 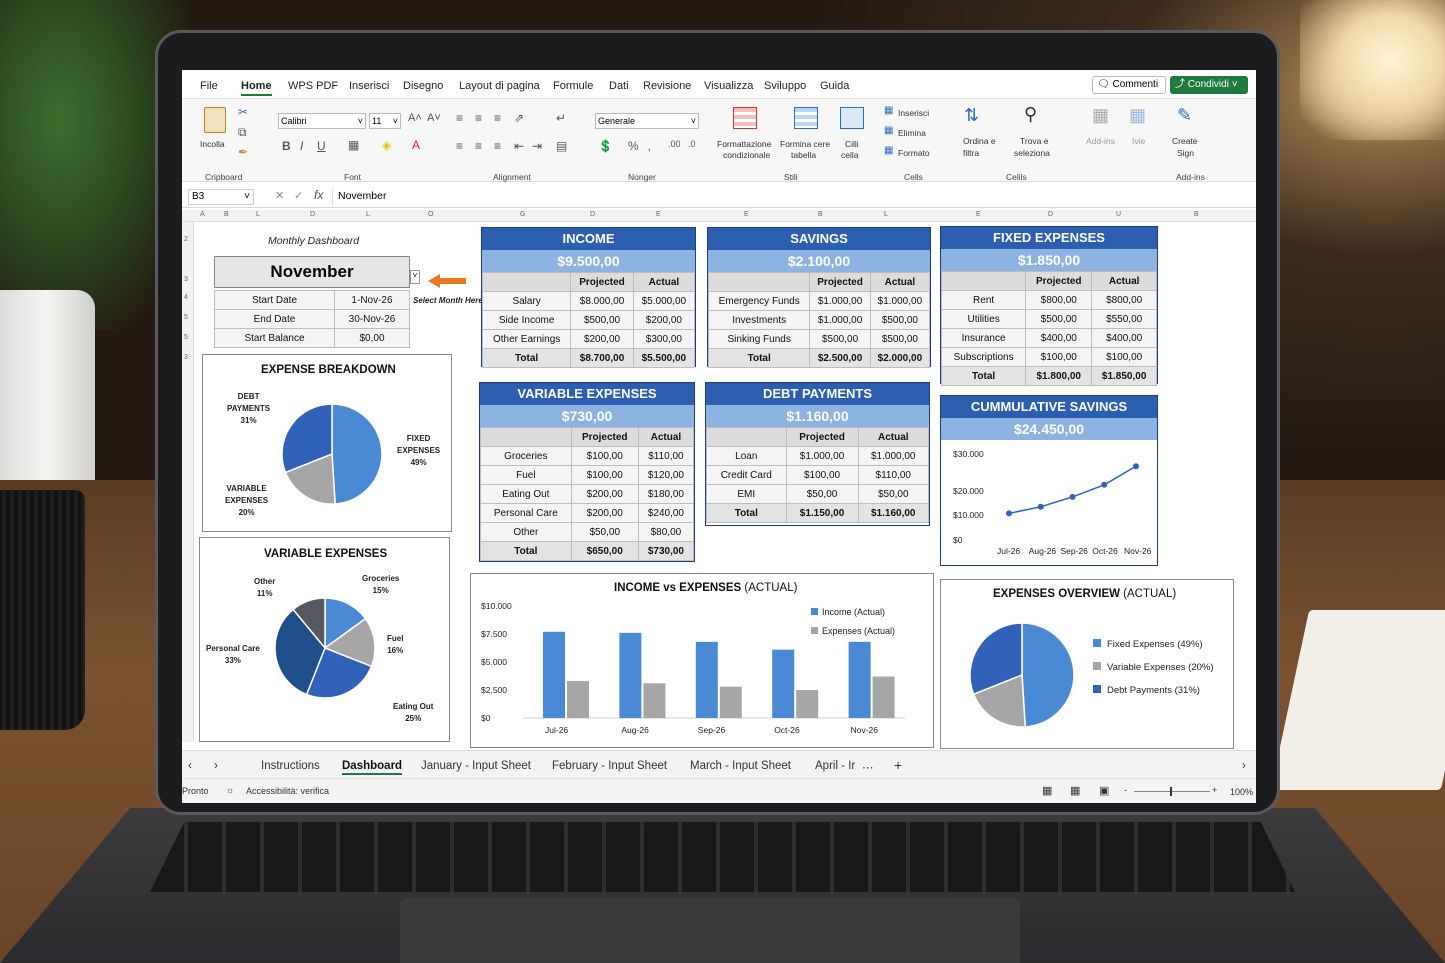 I want to click on align-bottom-icon: ≡, so click(x=497, y=118).